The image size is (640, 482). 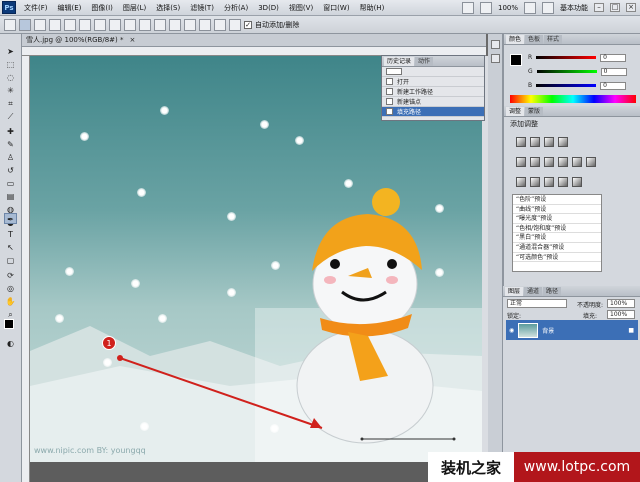 I want to click on workspace-switcher: 基本功能, so click(x=574, y=8).